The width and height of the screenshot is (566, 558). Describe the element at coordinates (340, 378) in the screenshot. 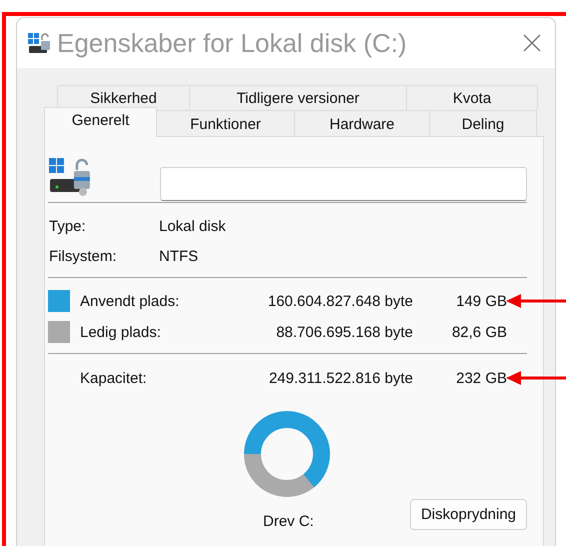

I see `byte-count: 249.311.522.816 byte` at that location.